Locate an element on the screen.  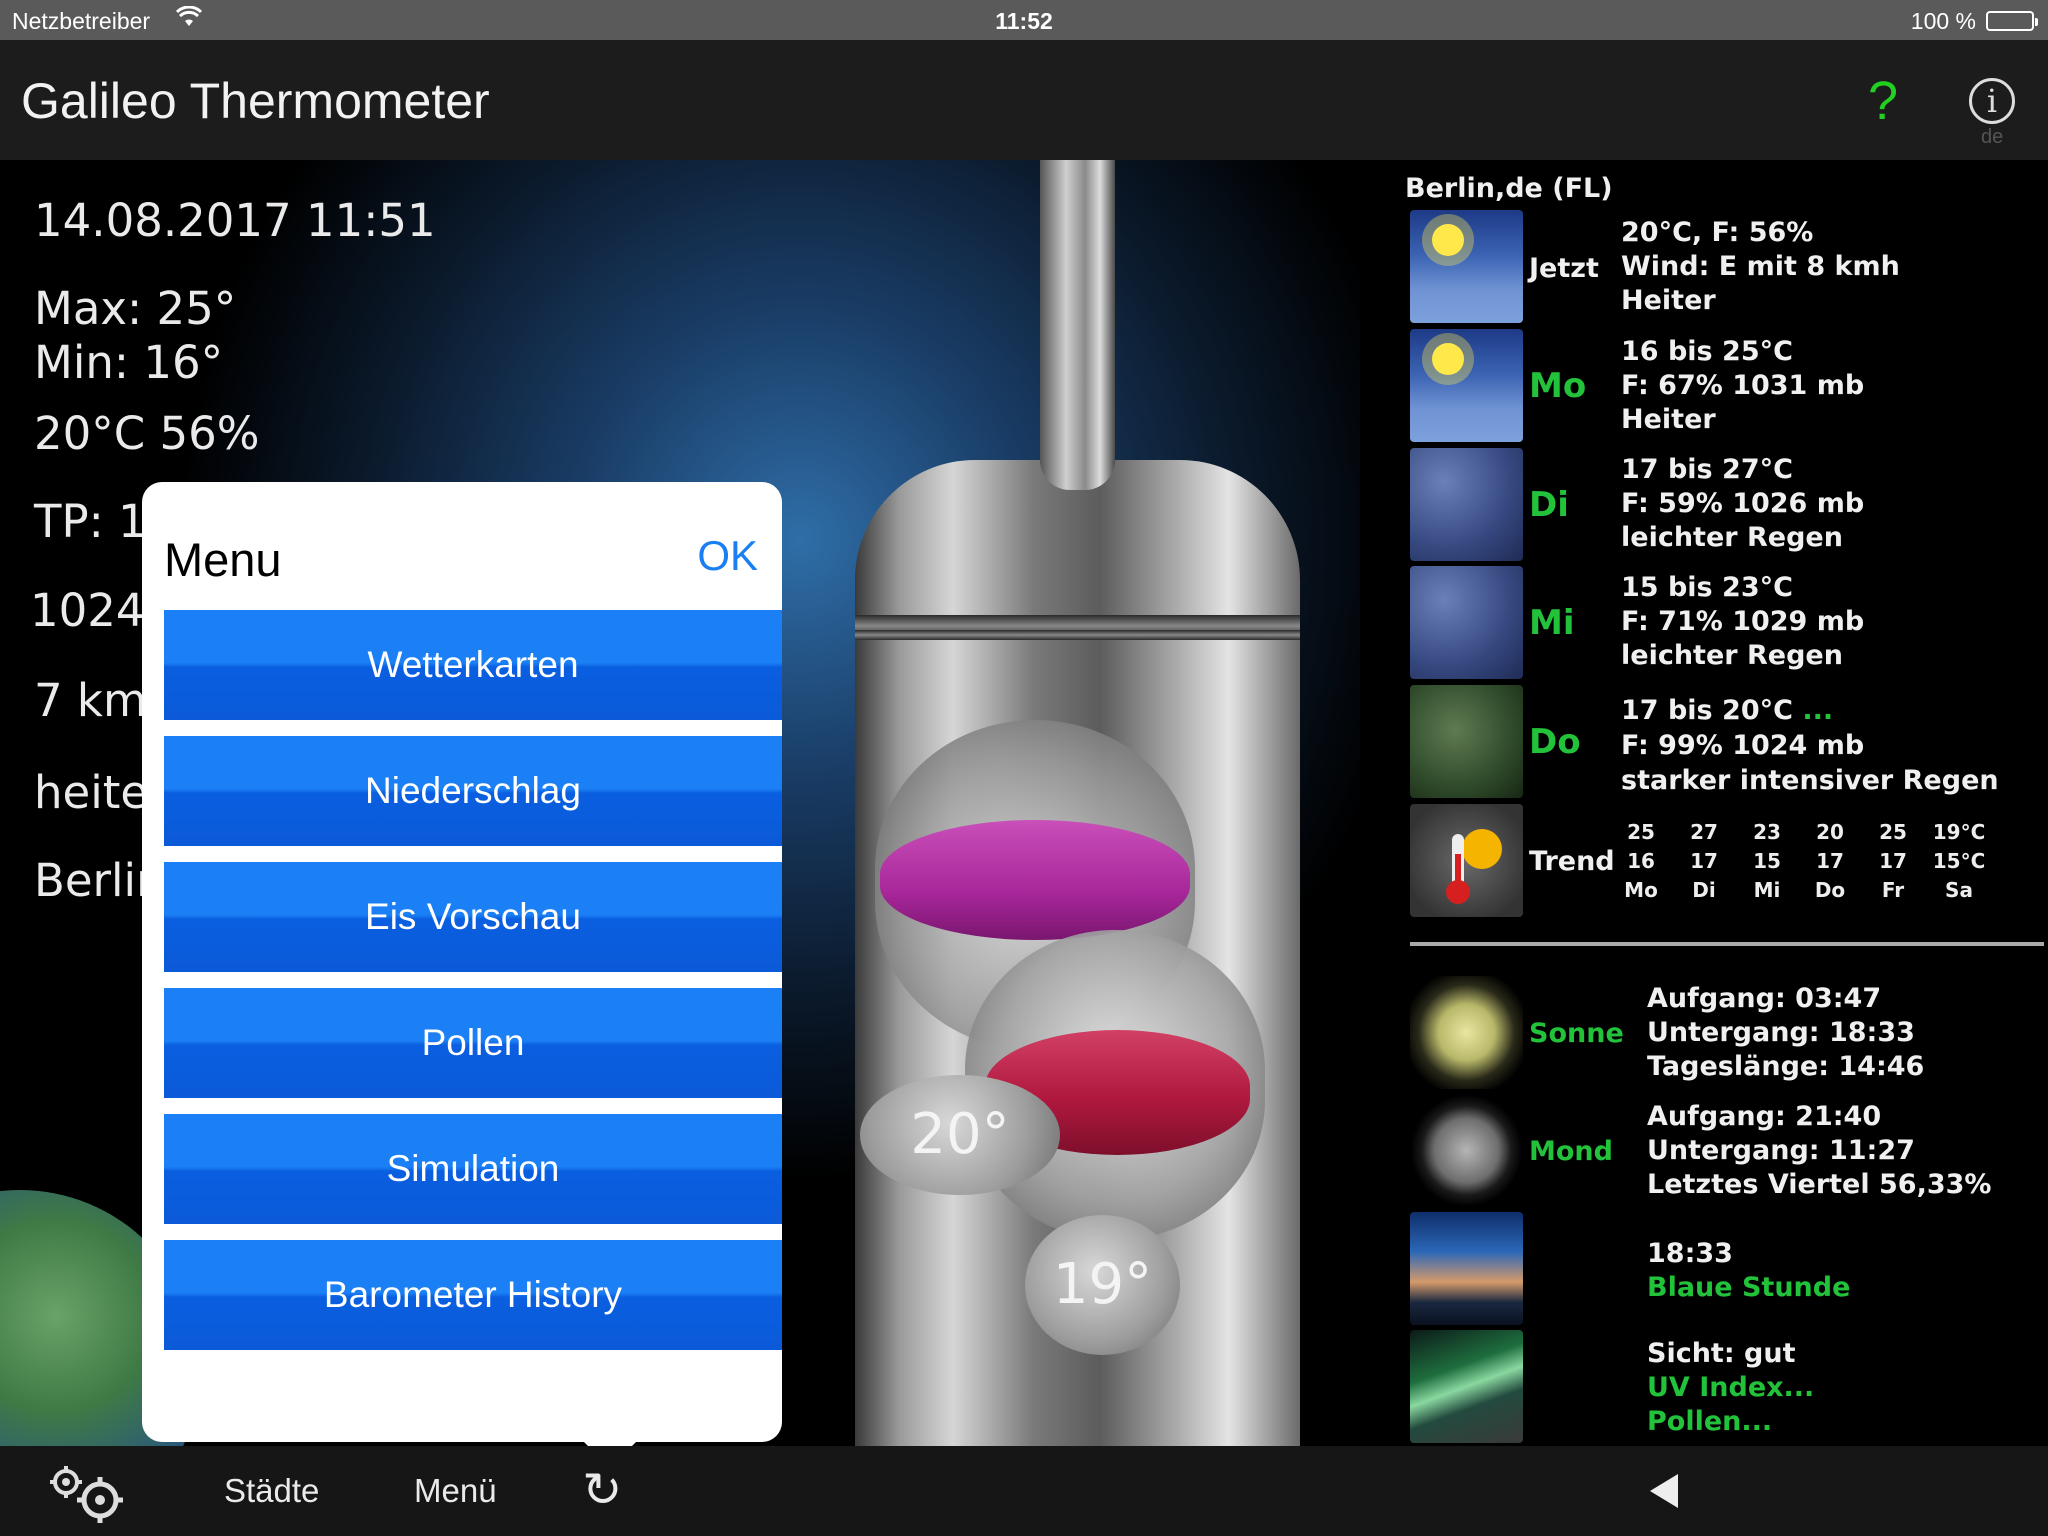
weather-condition: heite is located at coordinates (91, 792).